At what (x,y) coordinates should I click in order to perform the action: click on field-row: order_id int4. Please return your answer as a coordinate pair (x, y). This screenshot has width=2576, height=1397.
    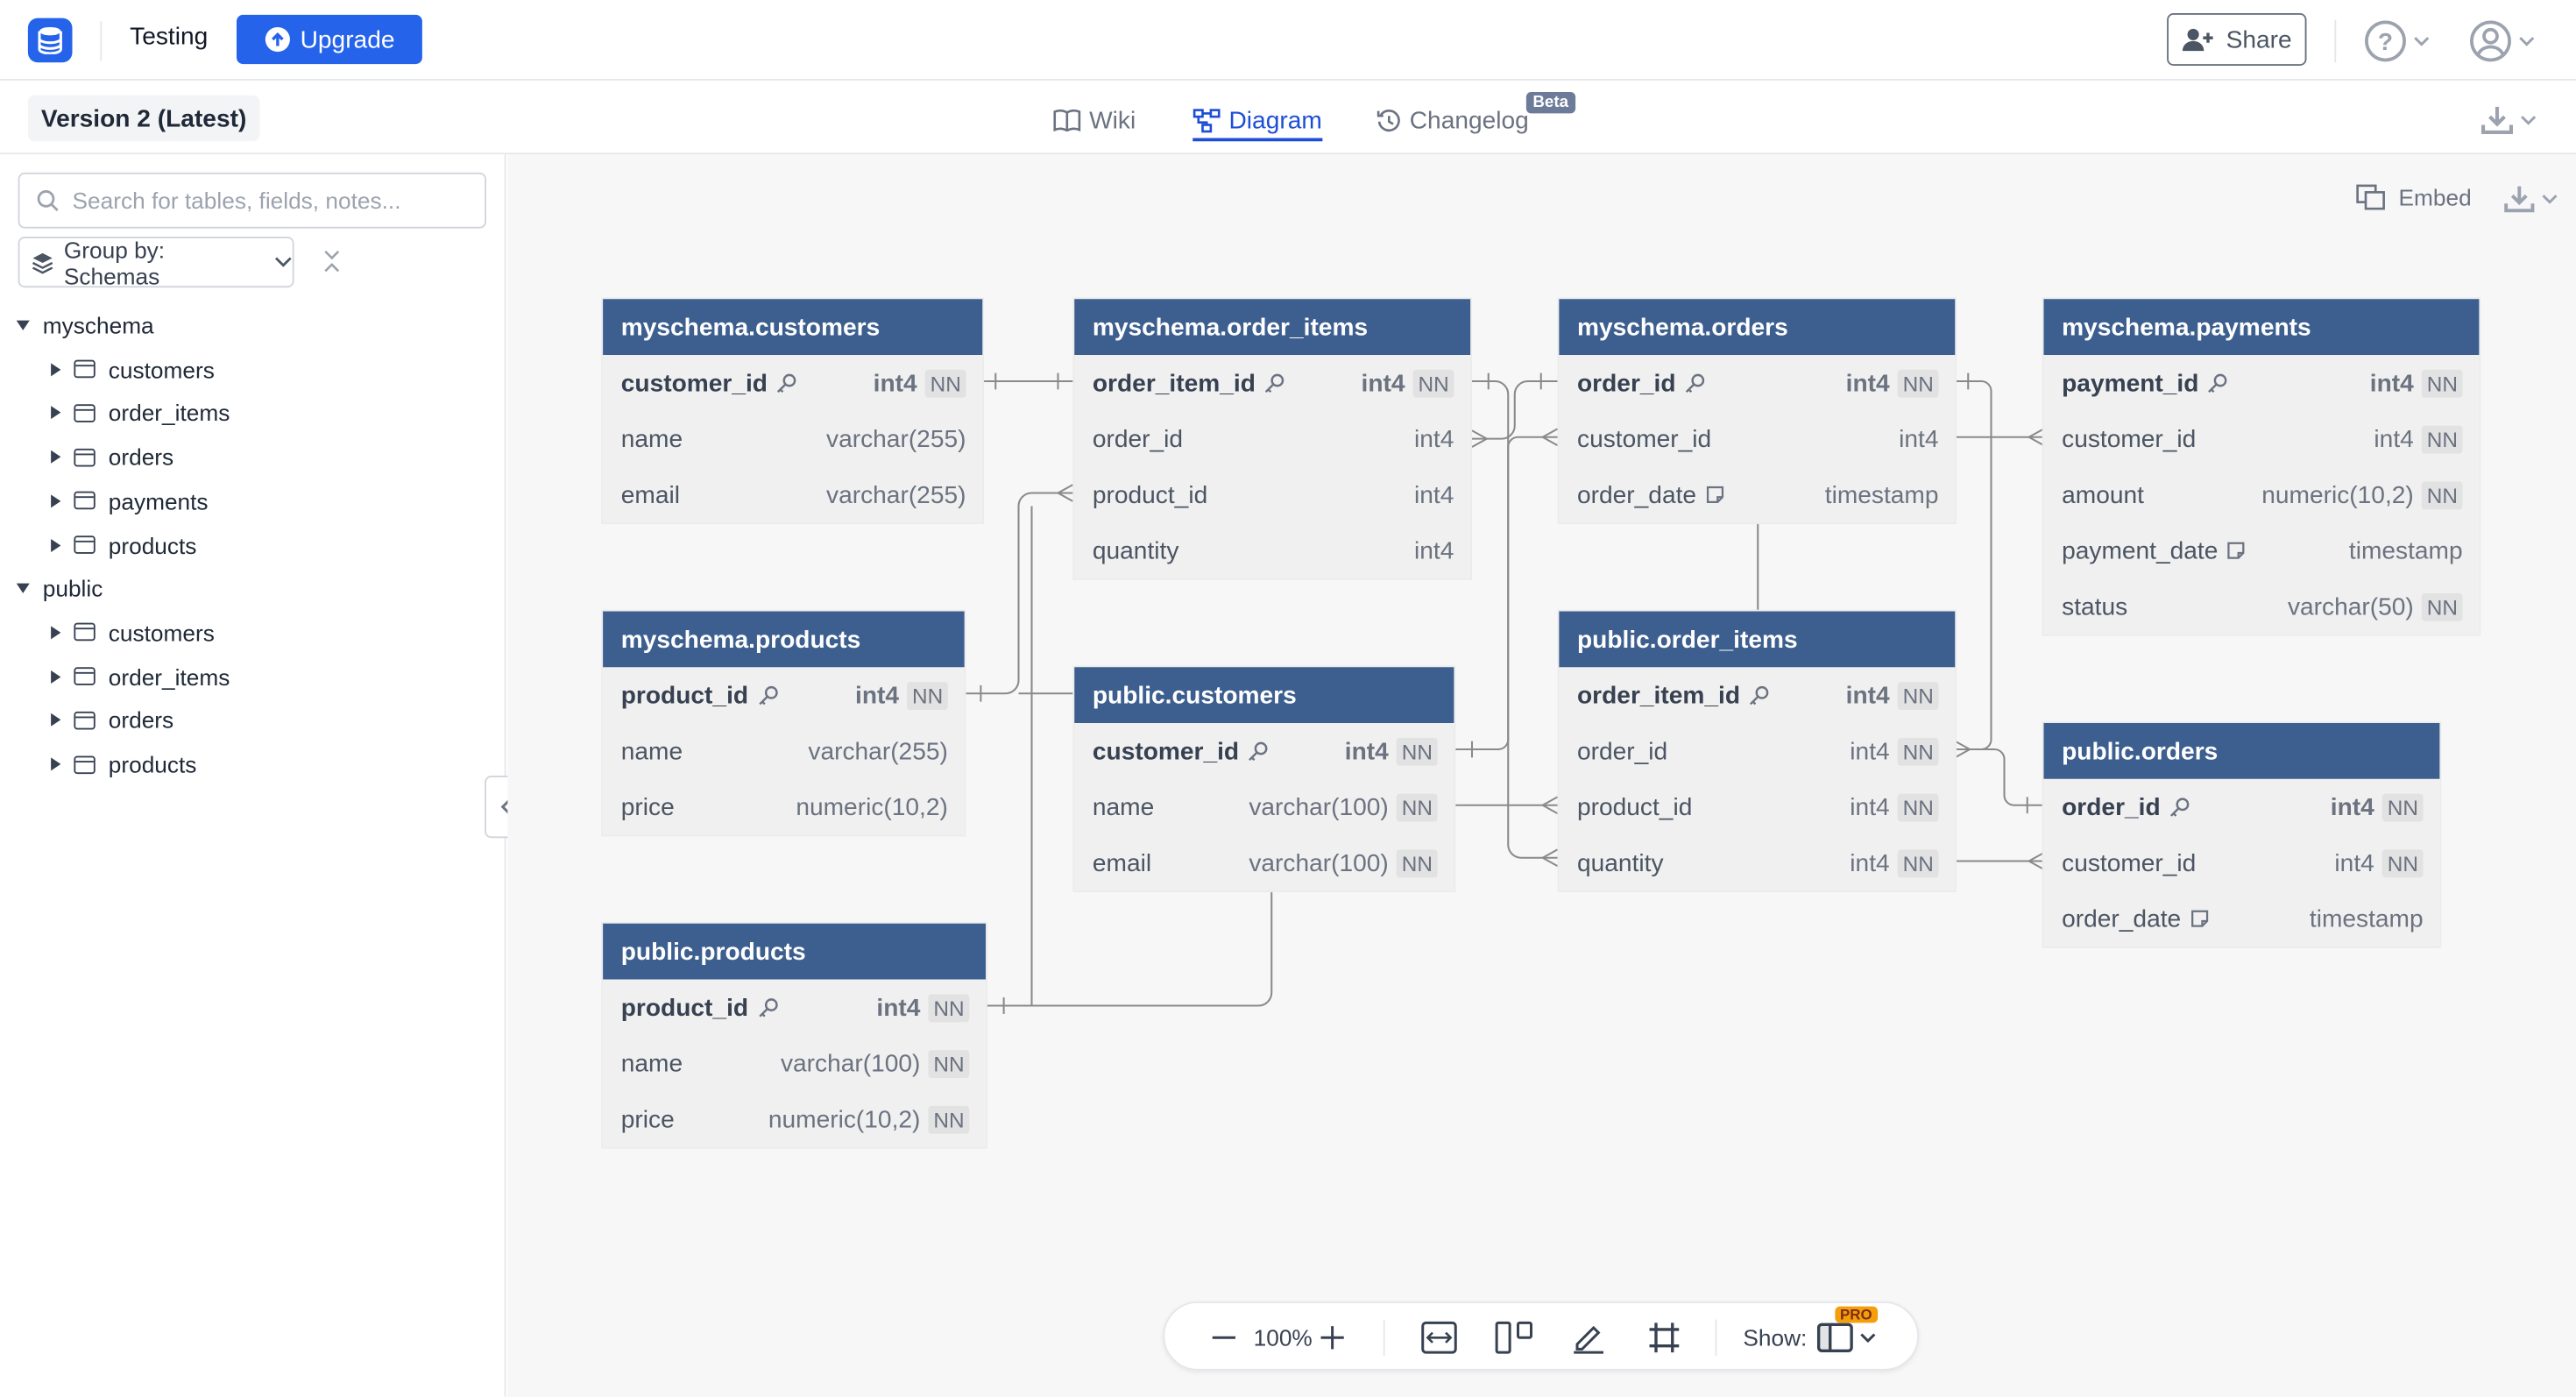
    Looking at the image, I should click on (1272, 439).